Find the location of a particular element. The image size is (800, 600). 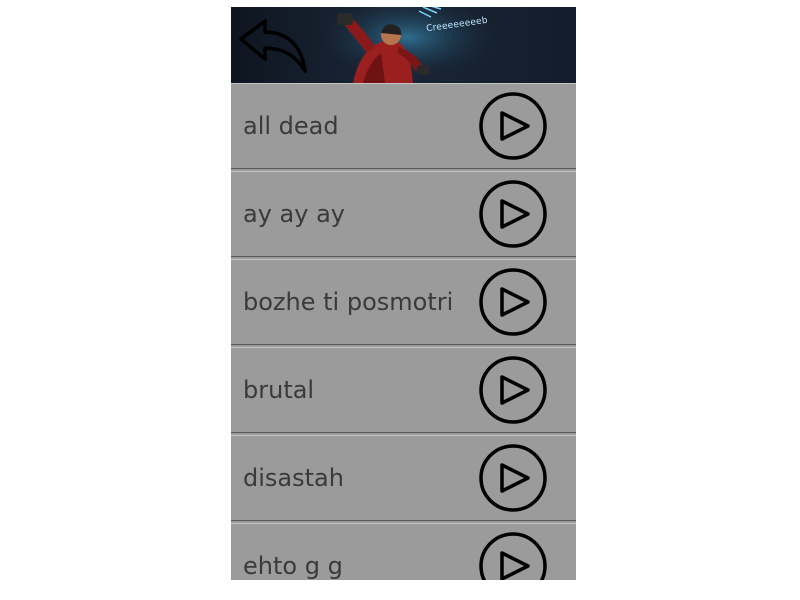

sound-row-disastah: disastah is located at coordinates (403, 478).